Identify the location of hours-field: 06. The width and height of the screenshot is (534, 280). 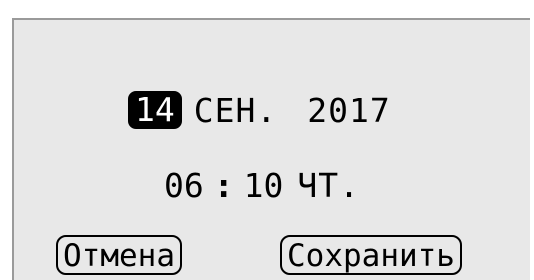
(184, 185).